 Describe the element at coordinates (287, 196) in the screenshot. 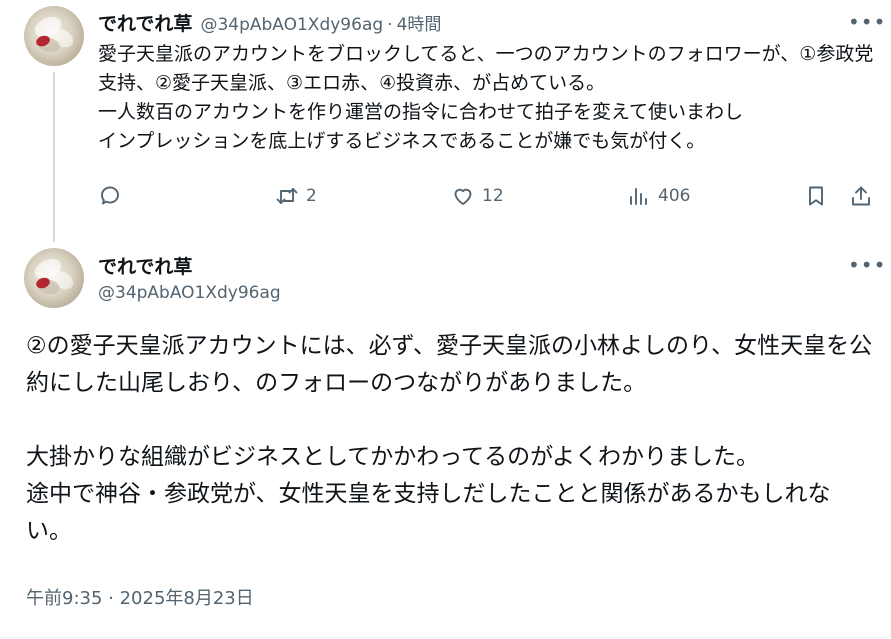

I see `repost-icon` at that location.